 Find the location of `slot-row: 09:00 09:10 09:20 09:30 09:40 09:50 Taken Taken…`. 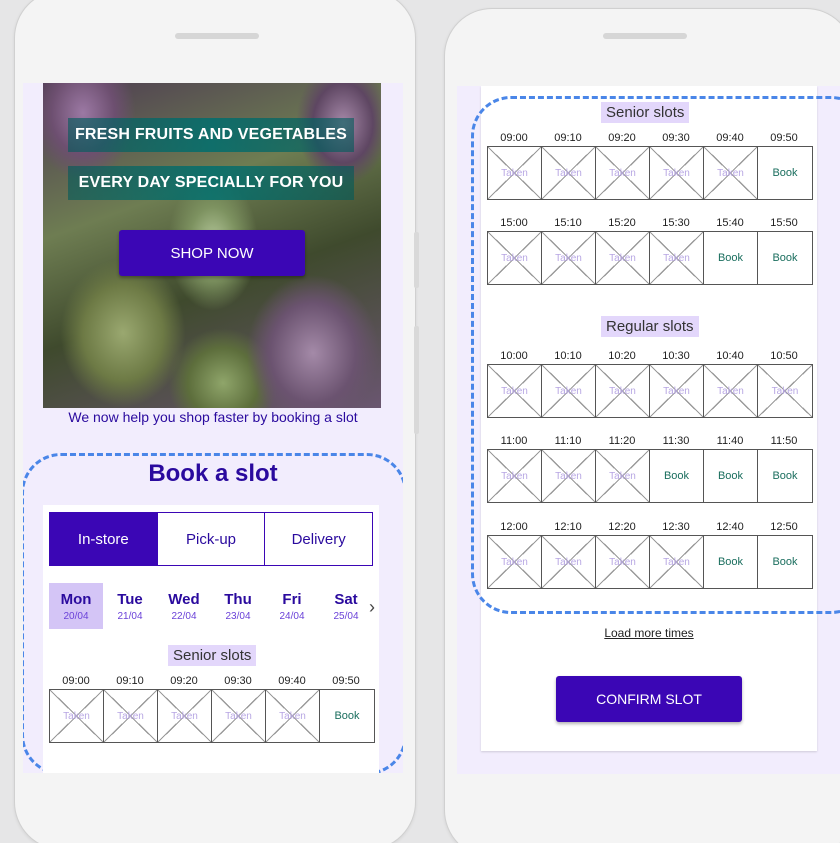

slot-row: 09:00 09:10 09:20 09:30 09:40 09:50 Taken Taken… is located at coordinates (212, 709).